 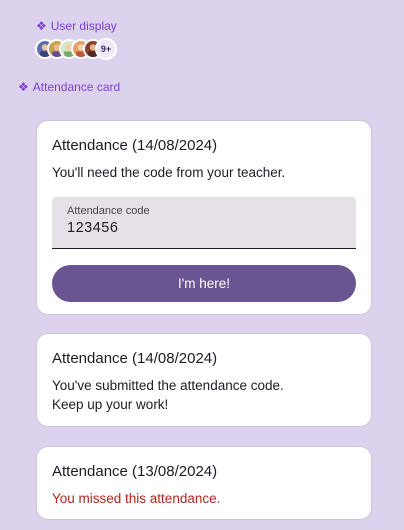 What do you see at coordinates (76, 87) in the screenshot?
I see `attendance-card-label-text: Attendance card` at bounding box center [76, 87].